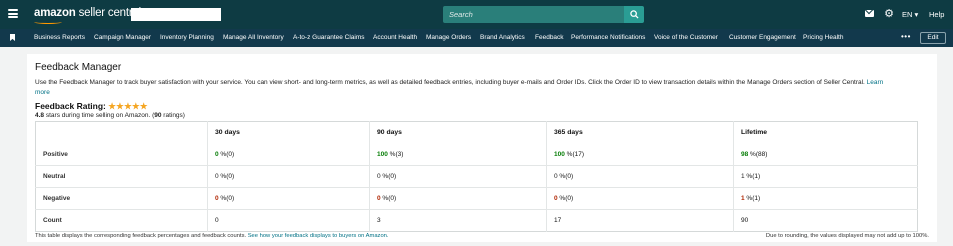 This screenshot has width=953, height=246. I want to click on page-title: Feedback Manager, so click(78, 67).